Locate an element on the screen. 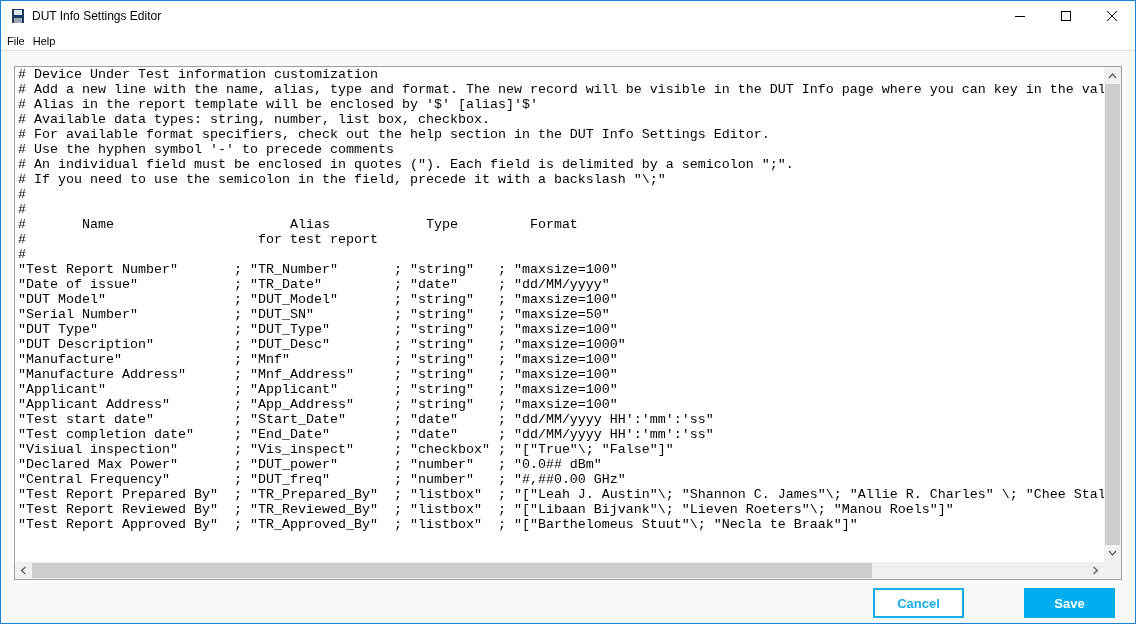  code-line: # Device Under Test information customization is located at coordinates (198, 74).